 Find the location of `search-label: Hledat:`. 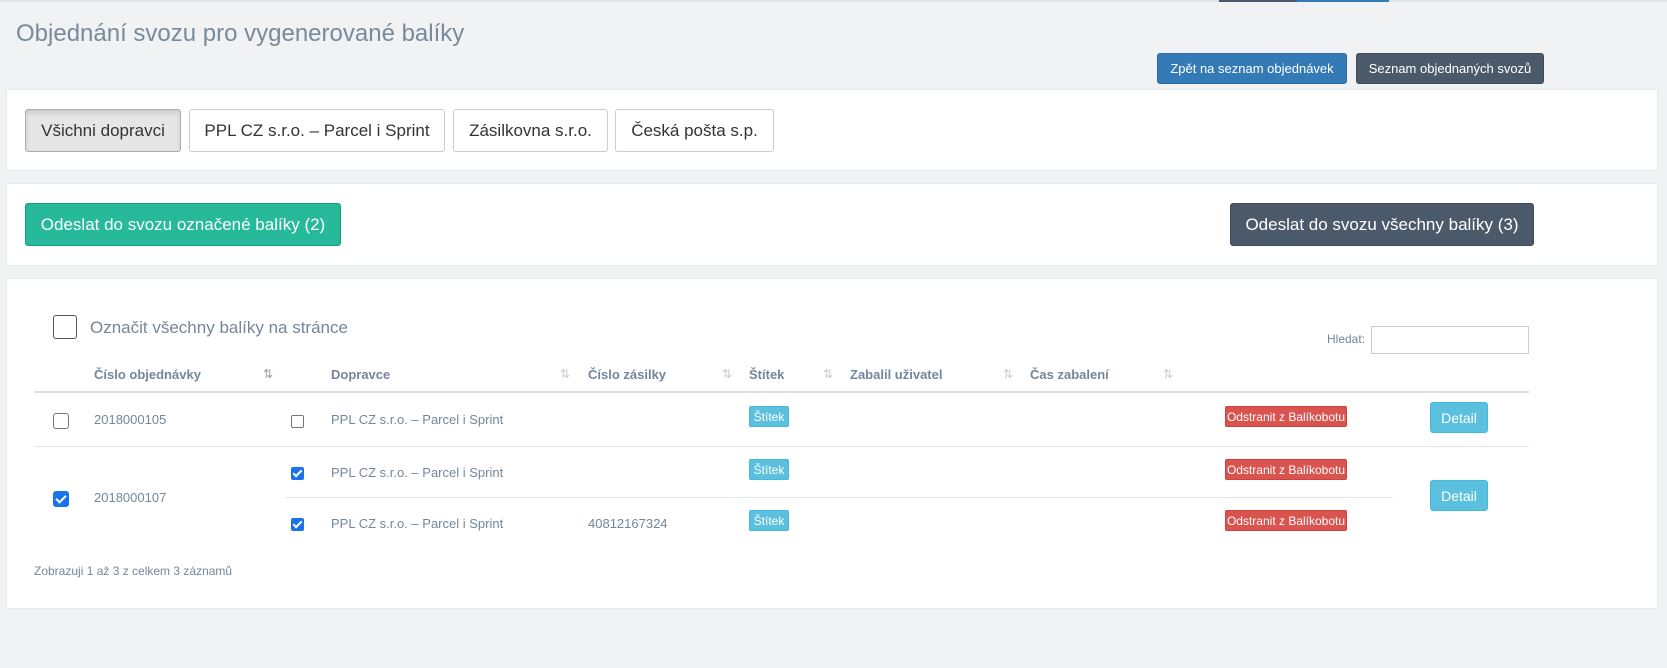

search-label: Hledat: is located at coordinates (1346, 339).